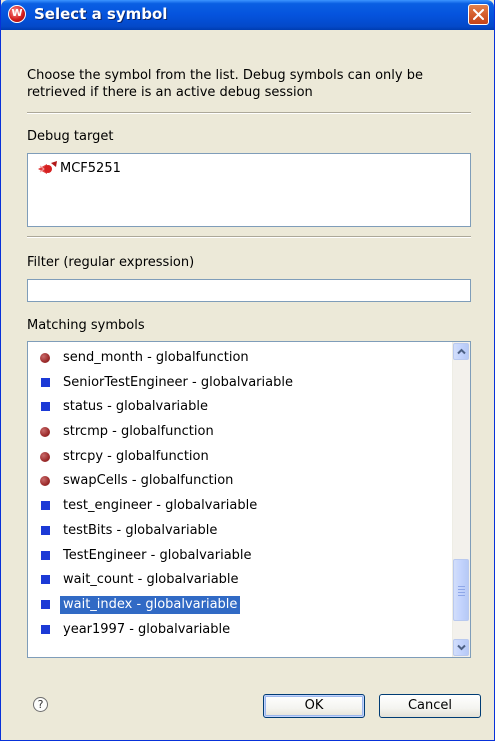 The height and width of the screenshot is (741, 495). What do you see at coordinates (157, 555) in the screenshot?
I see `symbol-label: TestEngineer - globalvariable` at bounding box center [157, 555].